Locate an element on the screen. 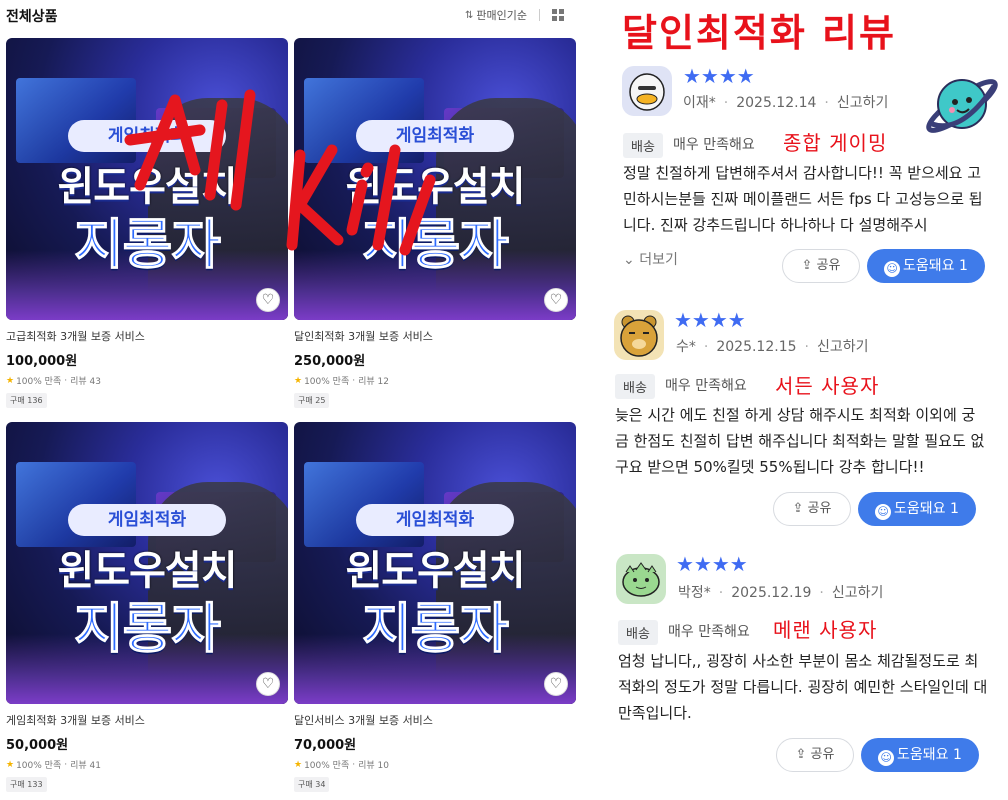 The image size is (1008, 800). grid-title: 전체상품 is located at coordinates (32, 17).